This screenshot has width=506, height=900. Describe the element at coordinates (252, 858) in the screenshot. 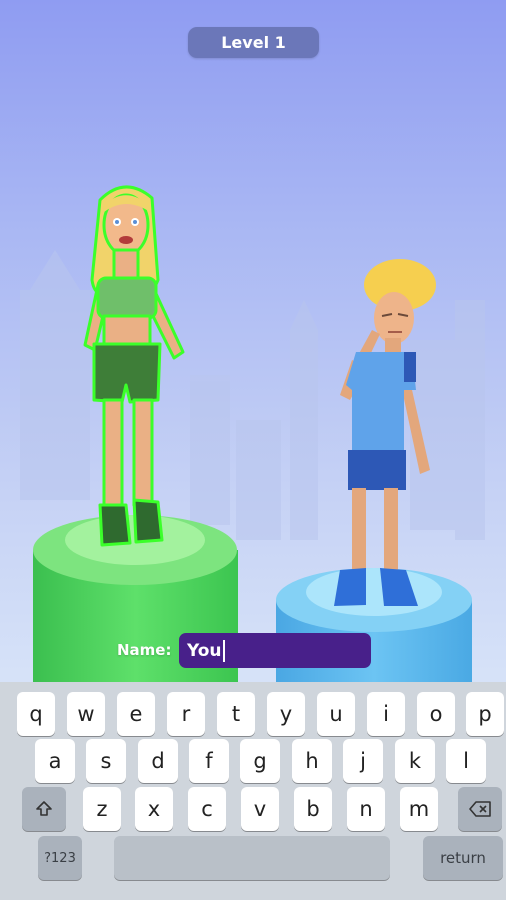

I see `space-key` at that location.